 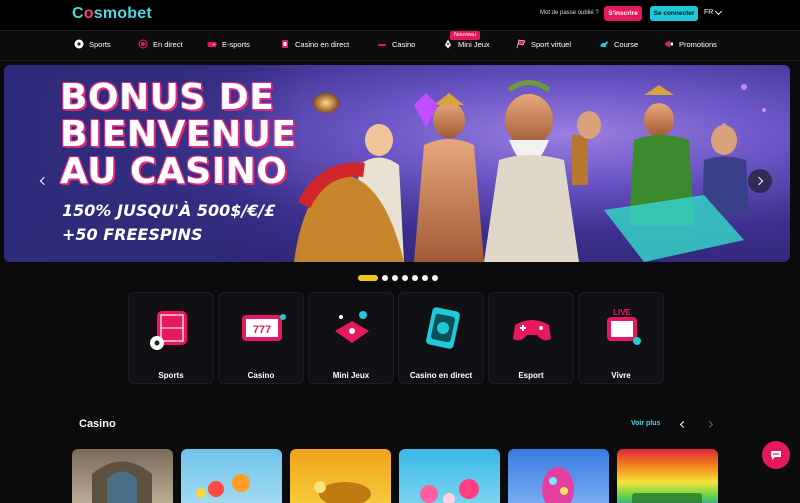 I want to click on banner-next-button, so click(x=760, y=181).